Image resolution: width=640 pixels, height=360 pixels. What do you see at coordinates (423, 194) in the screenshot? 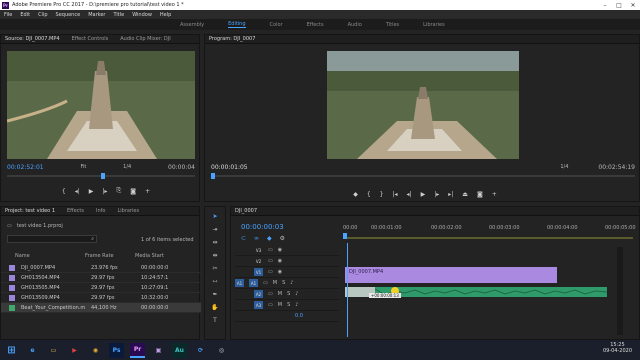
I see `play-icon: ▶` at bounding box center [423, 194].